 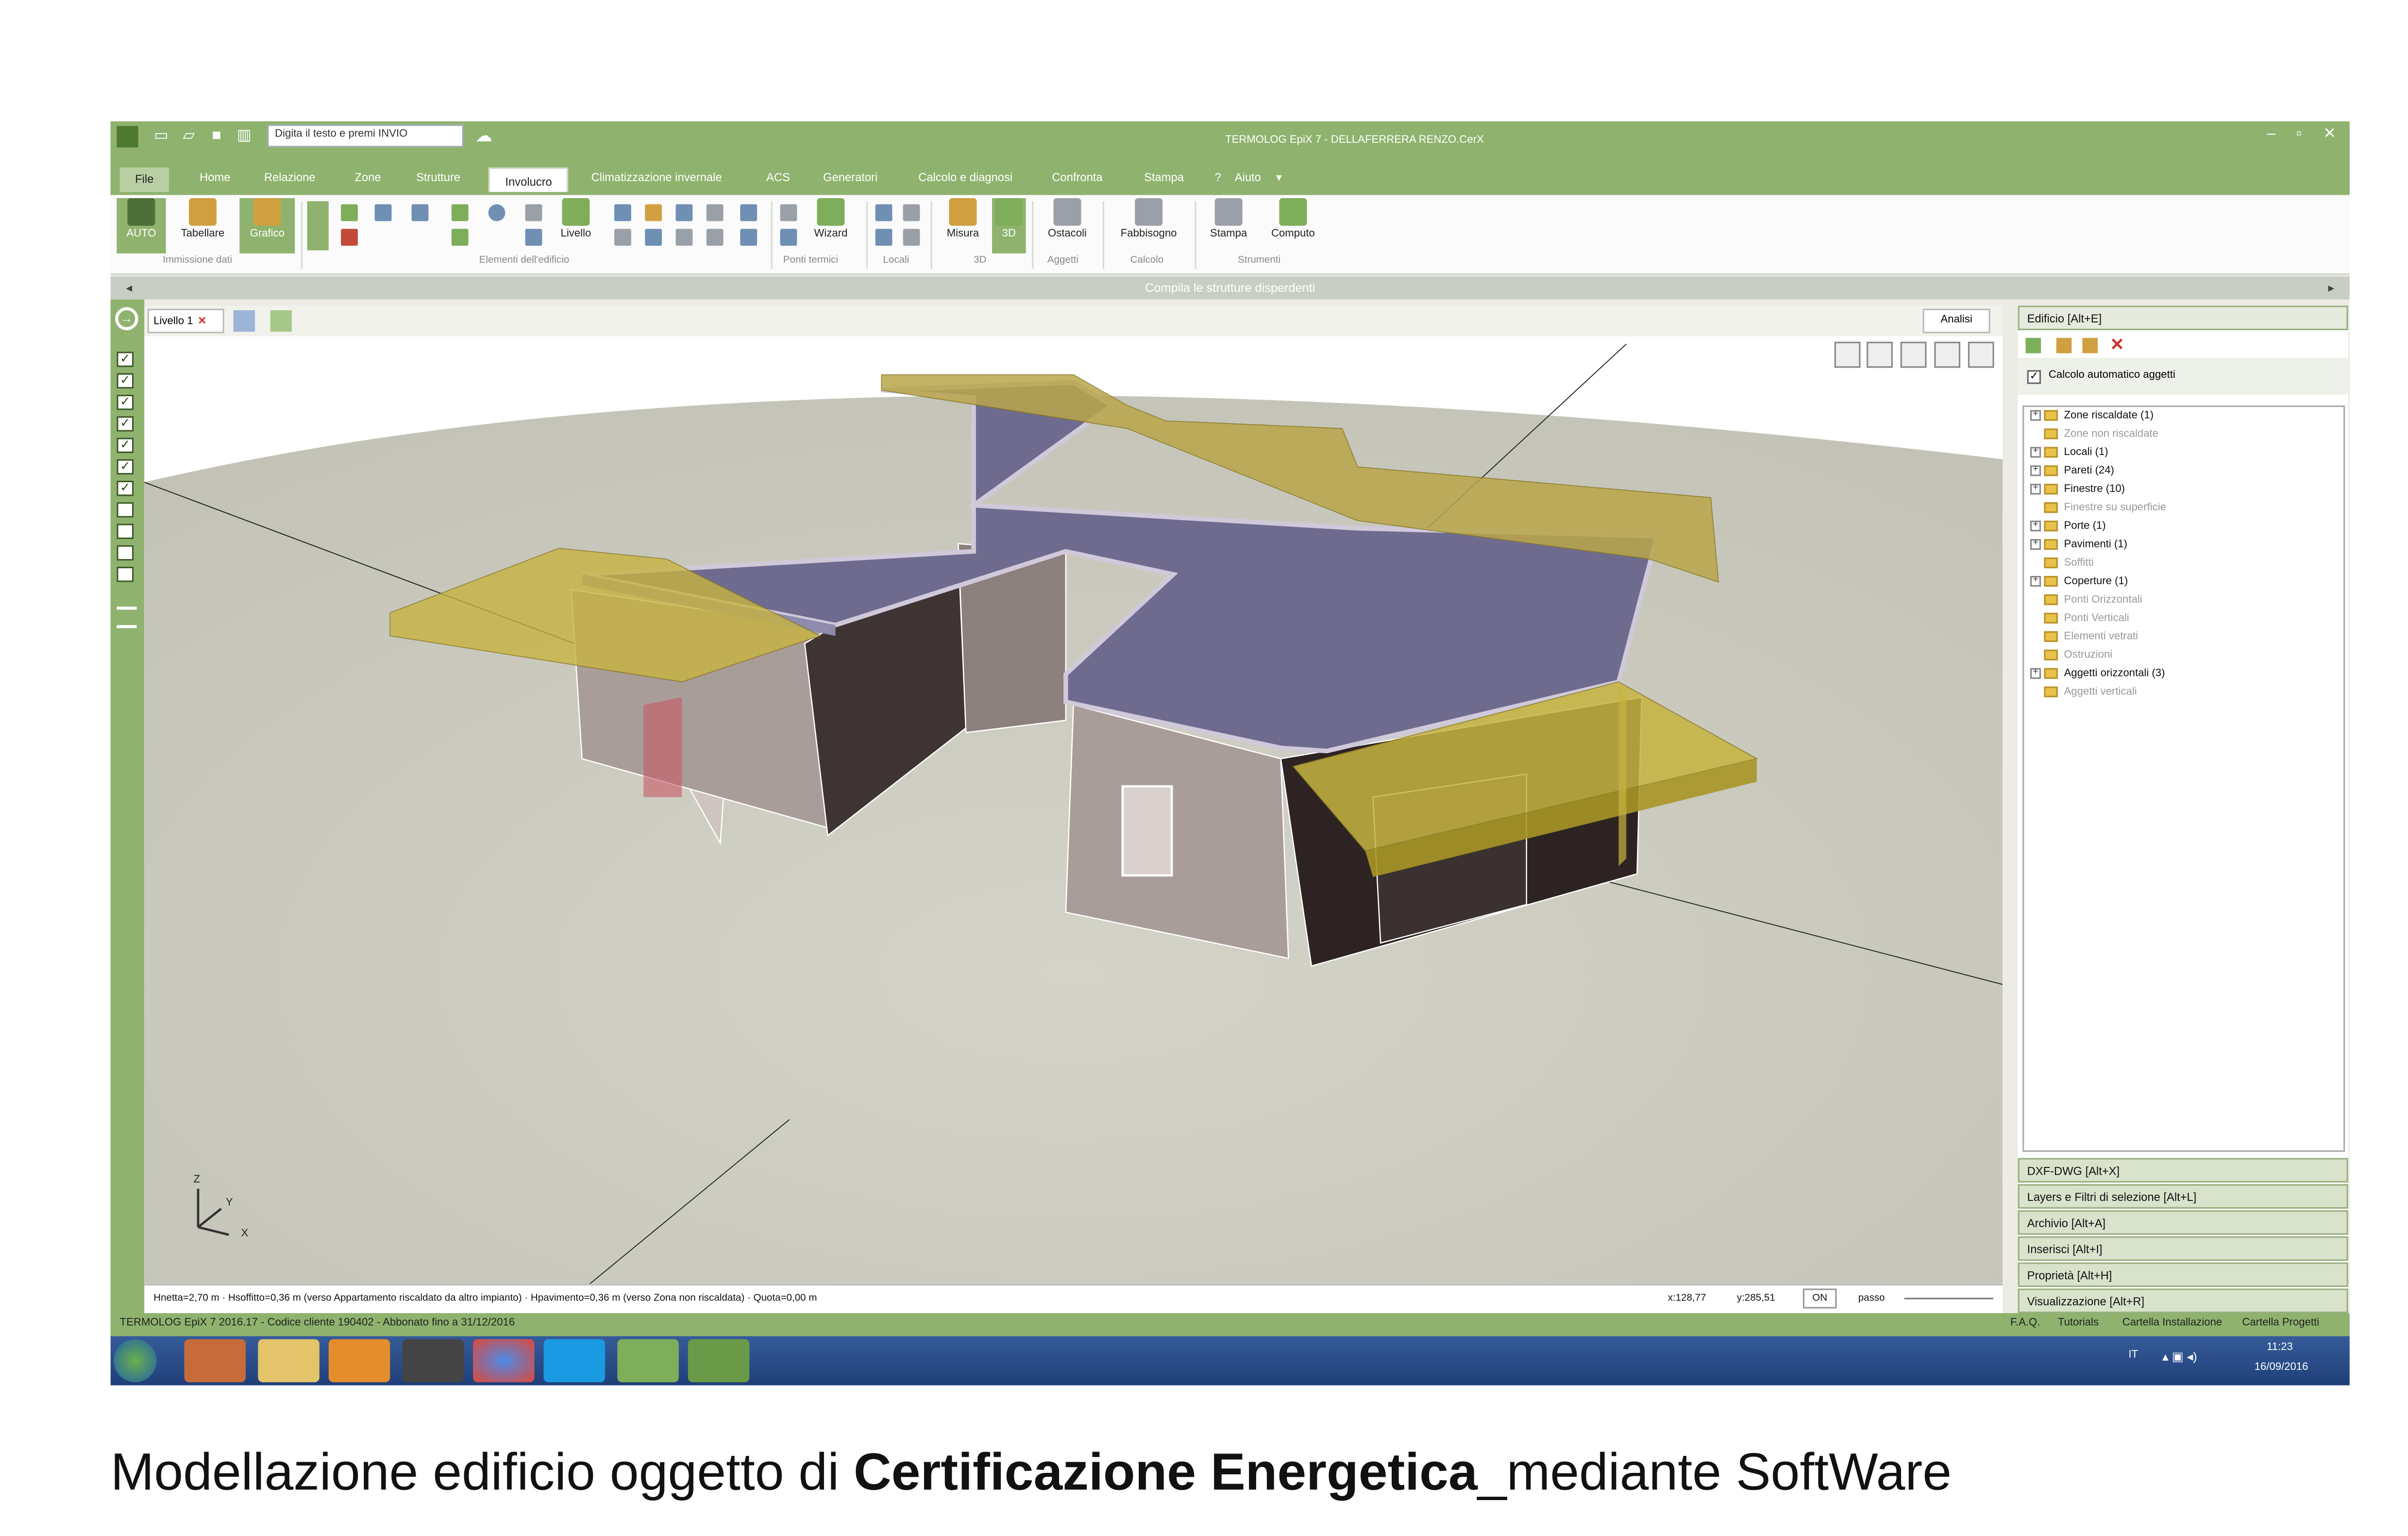 What do you see at coordinates (2098, 507) in the screenshot?
I see `tree-item: Finestre su superficie` at bounding box center [2098, 507].